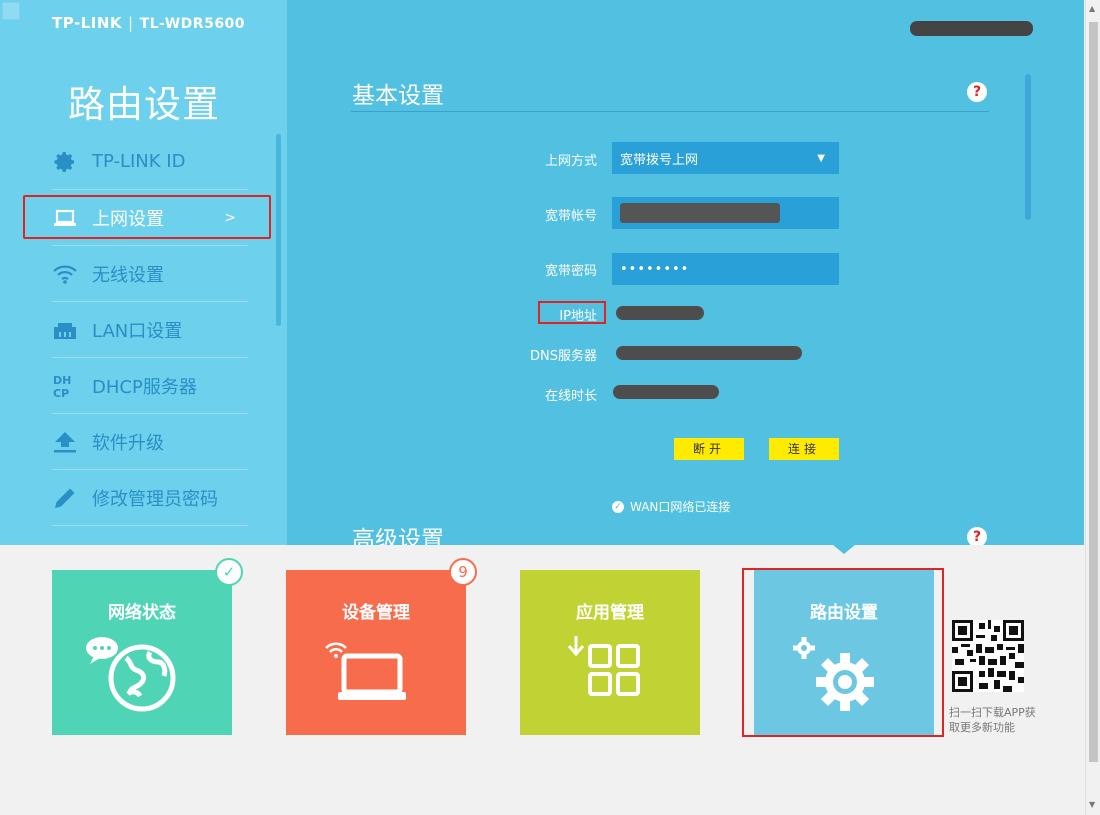  What do you see at coordinates (142, 613) in the screenshot?
I see `tile-label: 网络状态` at bounding box center [142, 613].